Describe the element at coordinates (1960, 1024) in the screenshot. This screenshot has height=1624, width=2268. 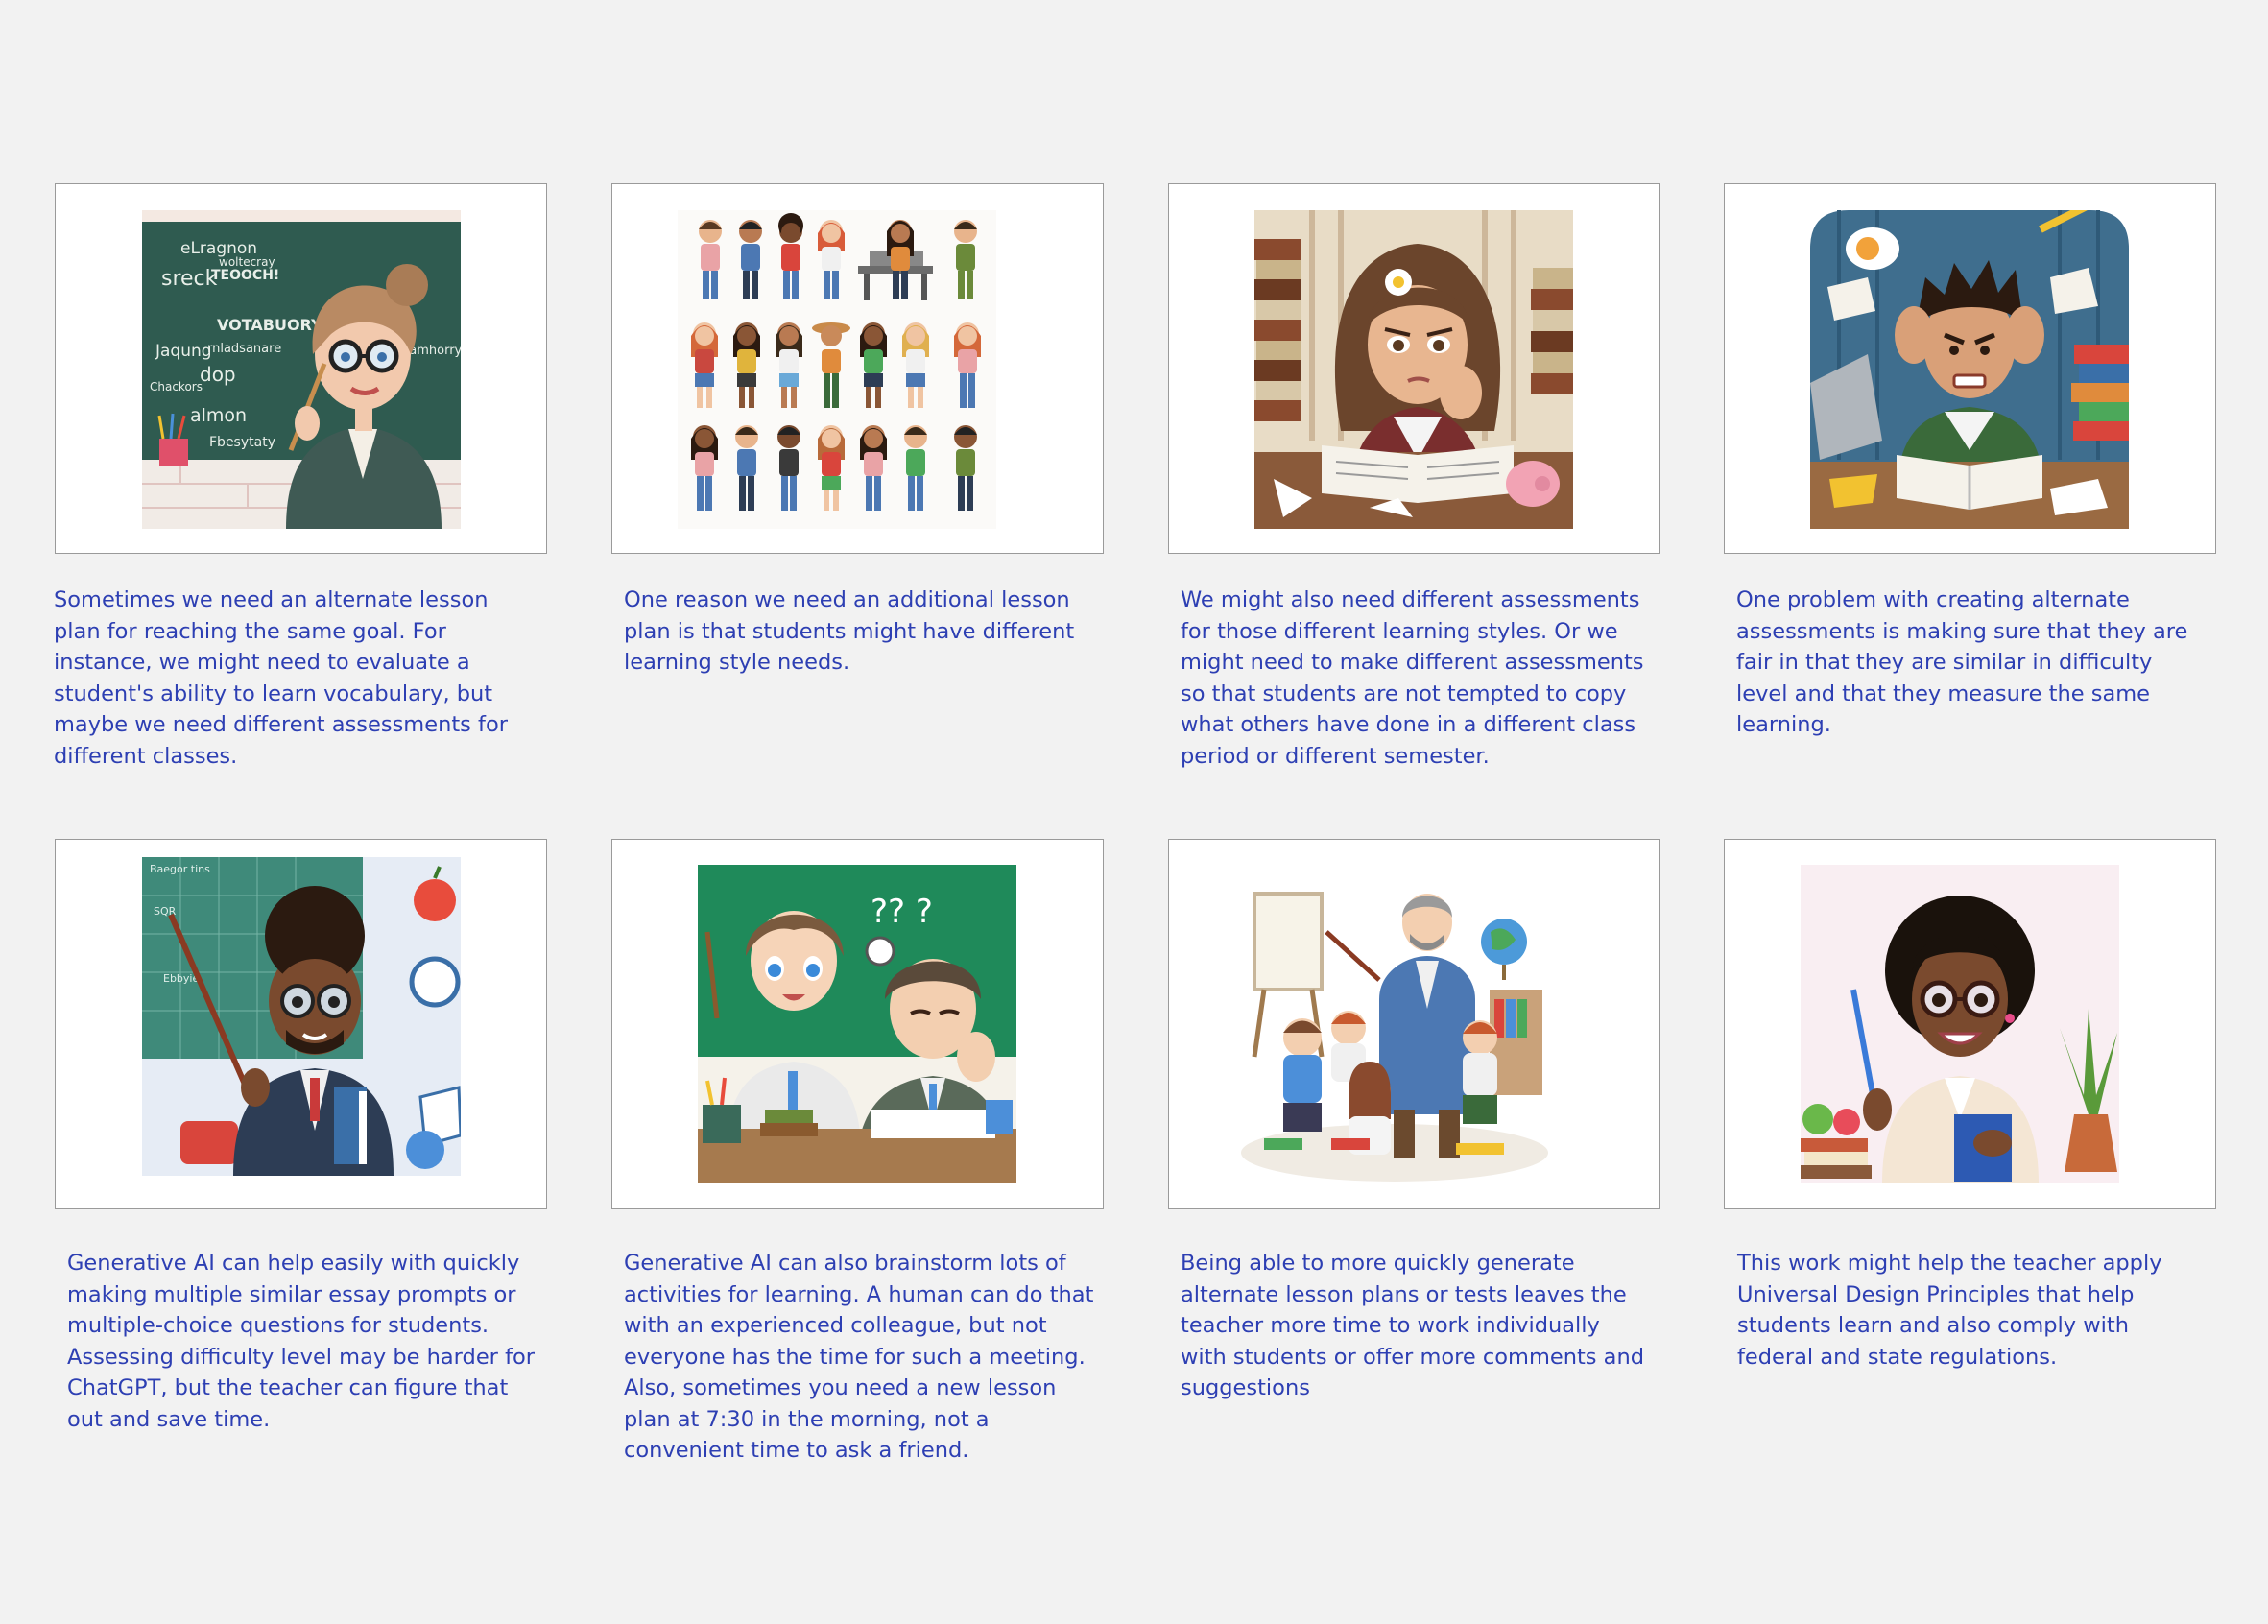
I see `smiling-teacher-image` at that location.